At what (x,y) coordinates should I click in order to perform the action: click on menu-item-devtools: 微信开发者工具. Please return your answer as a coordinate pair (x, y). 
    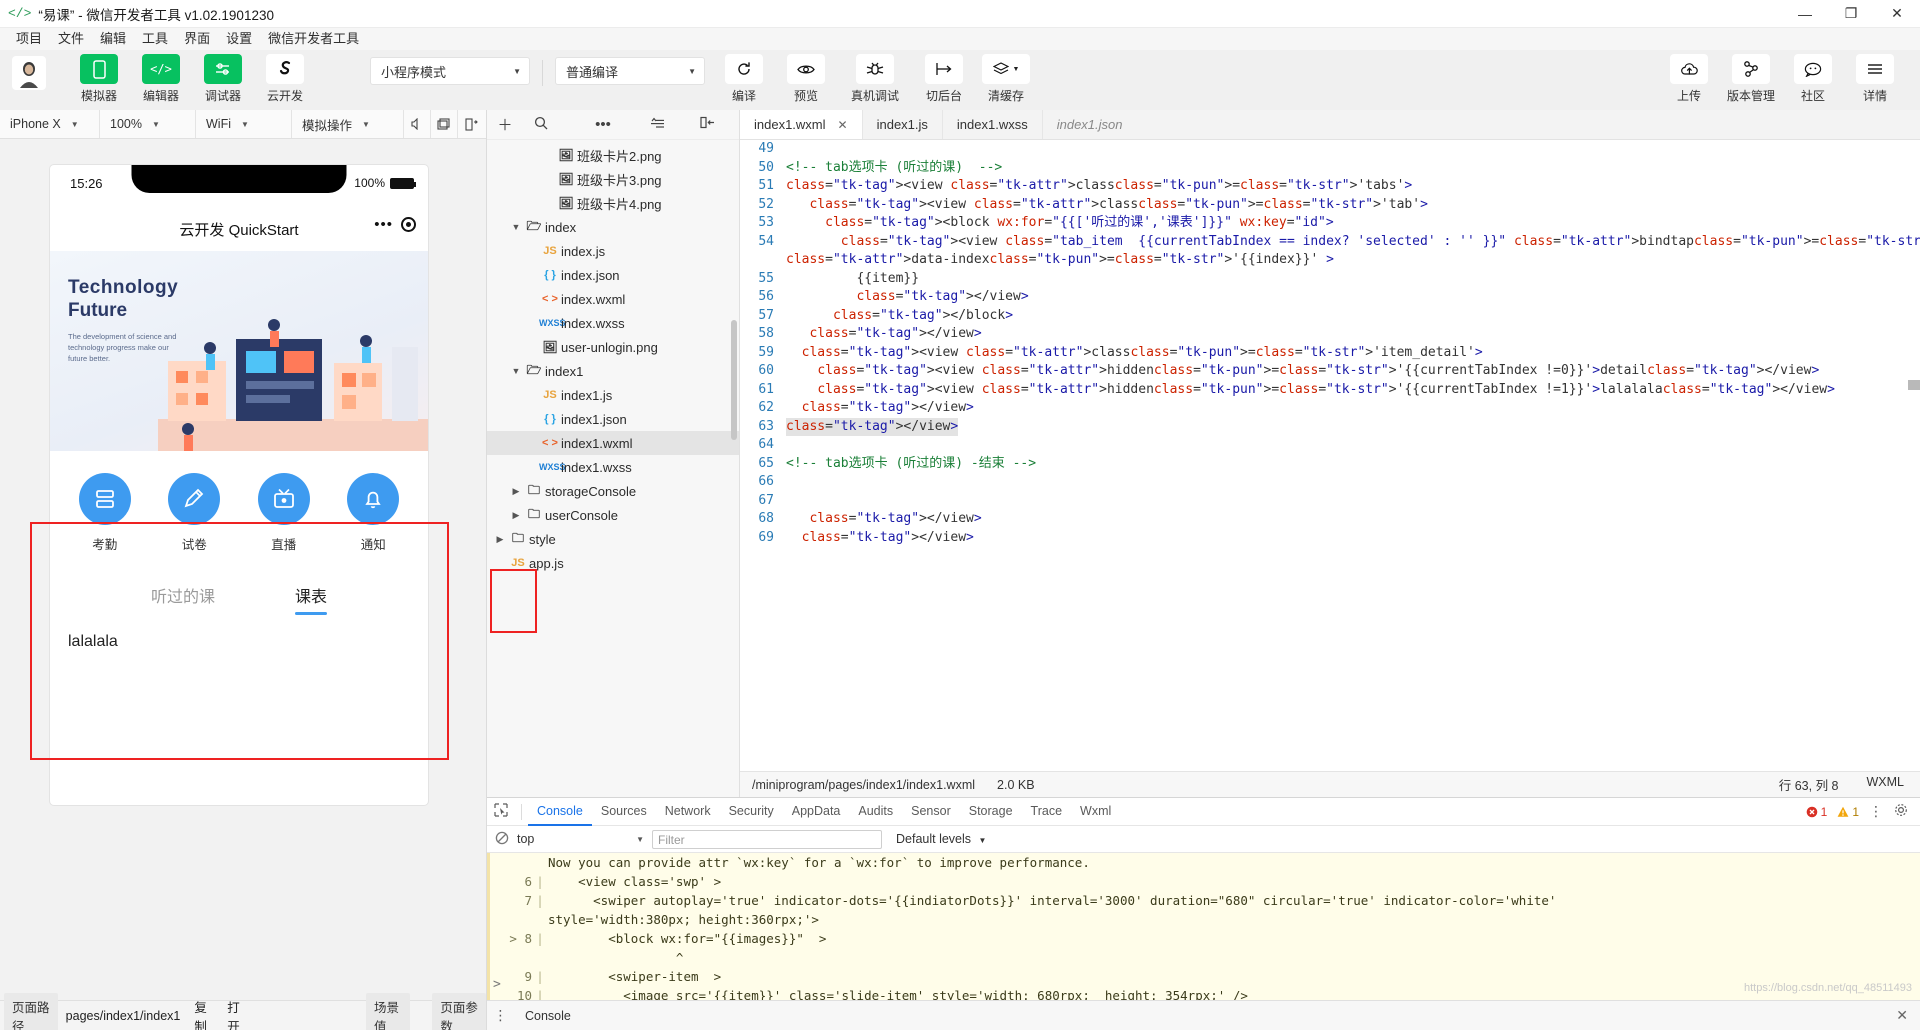
    Looking at the image, I should click on (313, 39).